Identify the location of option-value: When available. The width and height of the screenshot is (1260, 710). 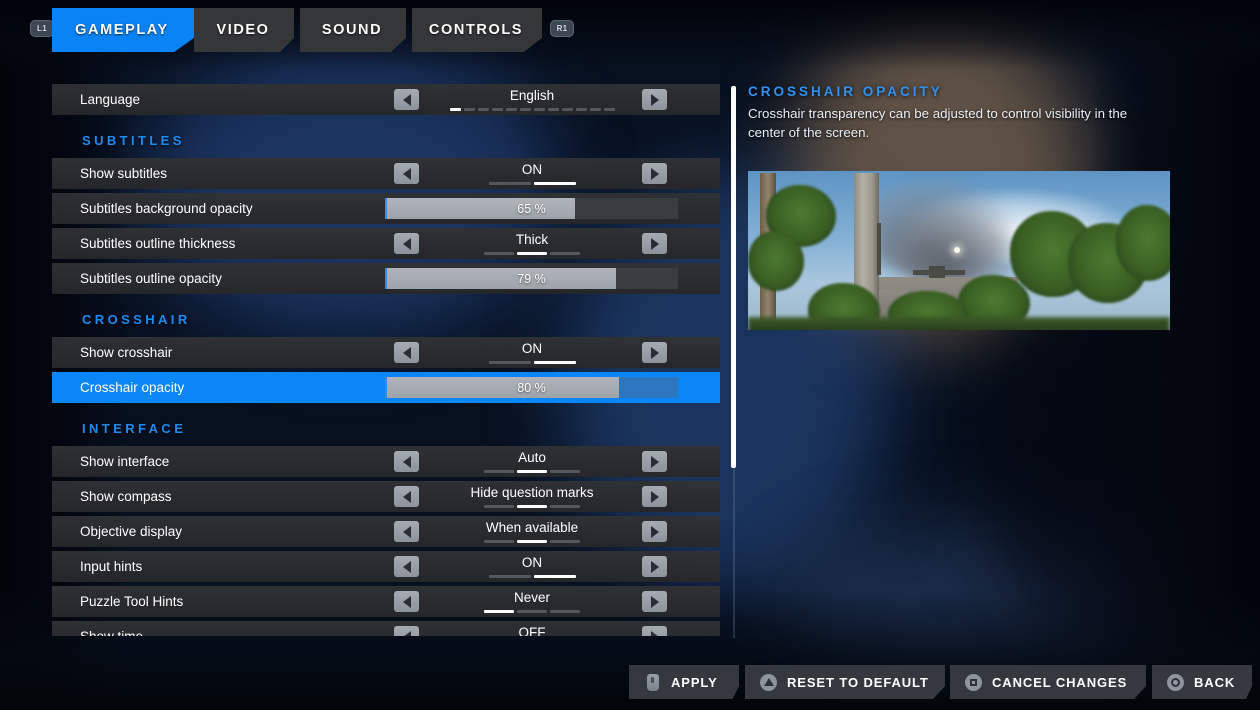
(532, 527).